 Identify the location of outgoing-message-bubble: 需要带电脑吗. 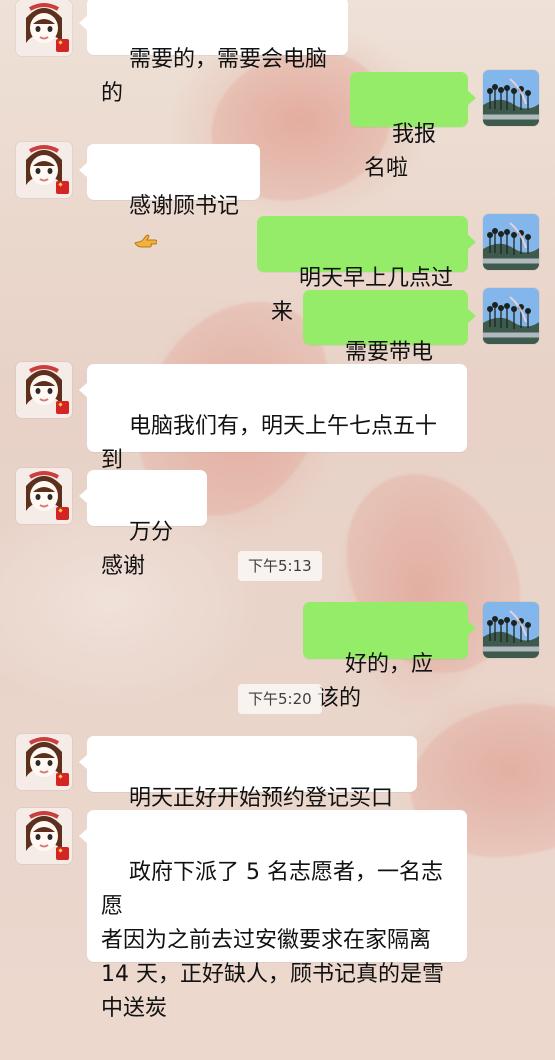
(389, 344).